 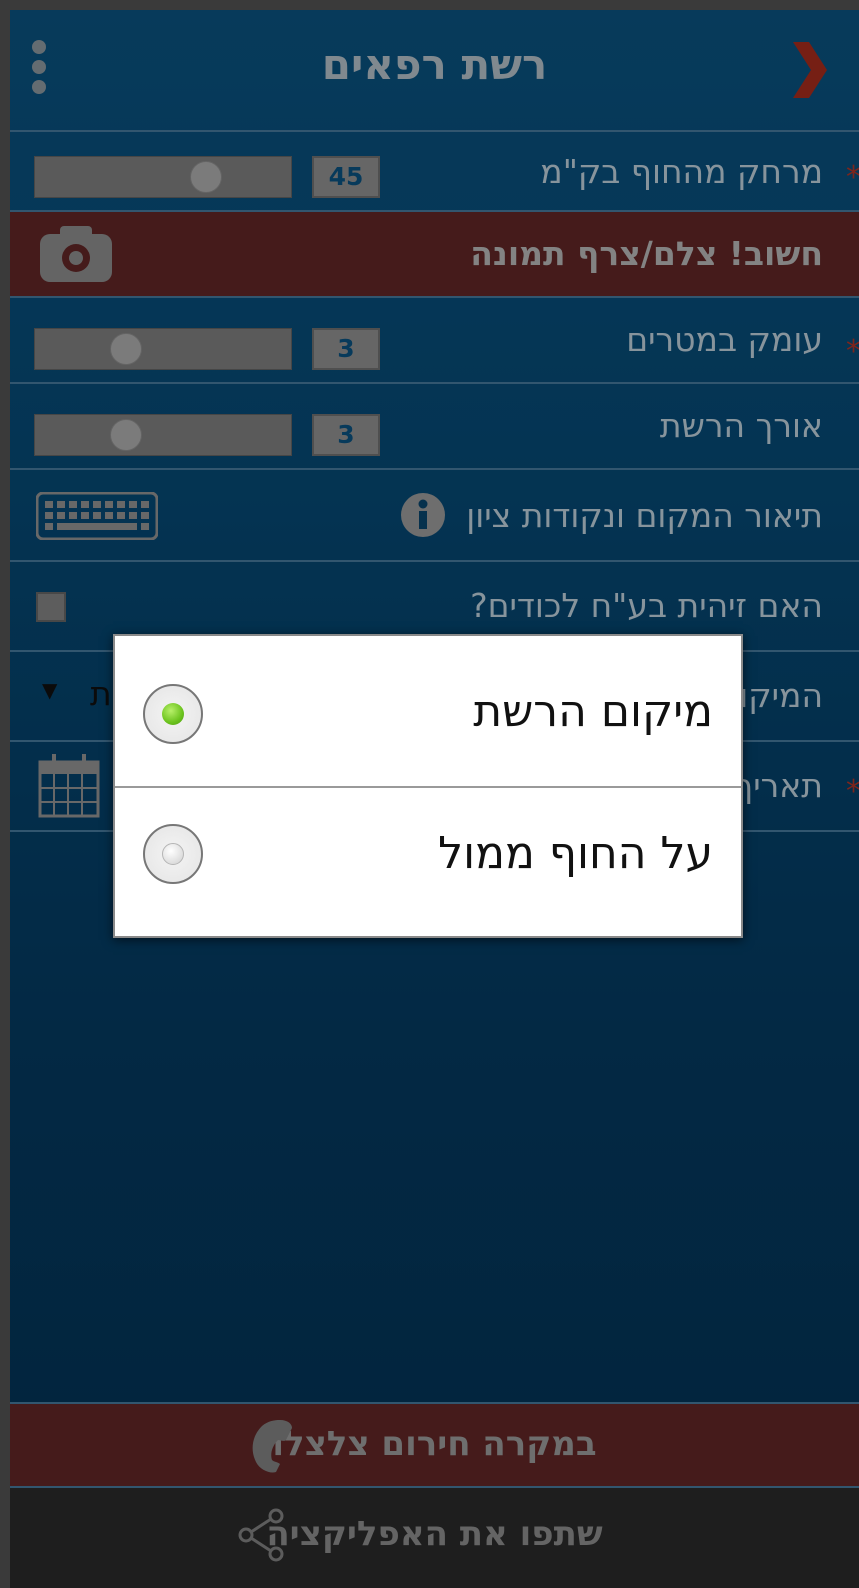 I want to click on dialog-option-opposite-shore: על החוף ממול, so click(x=428, y=863).